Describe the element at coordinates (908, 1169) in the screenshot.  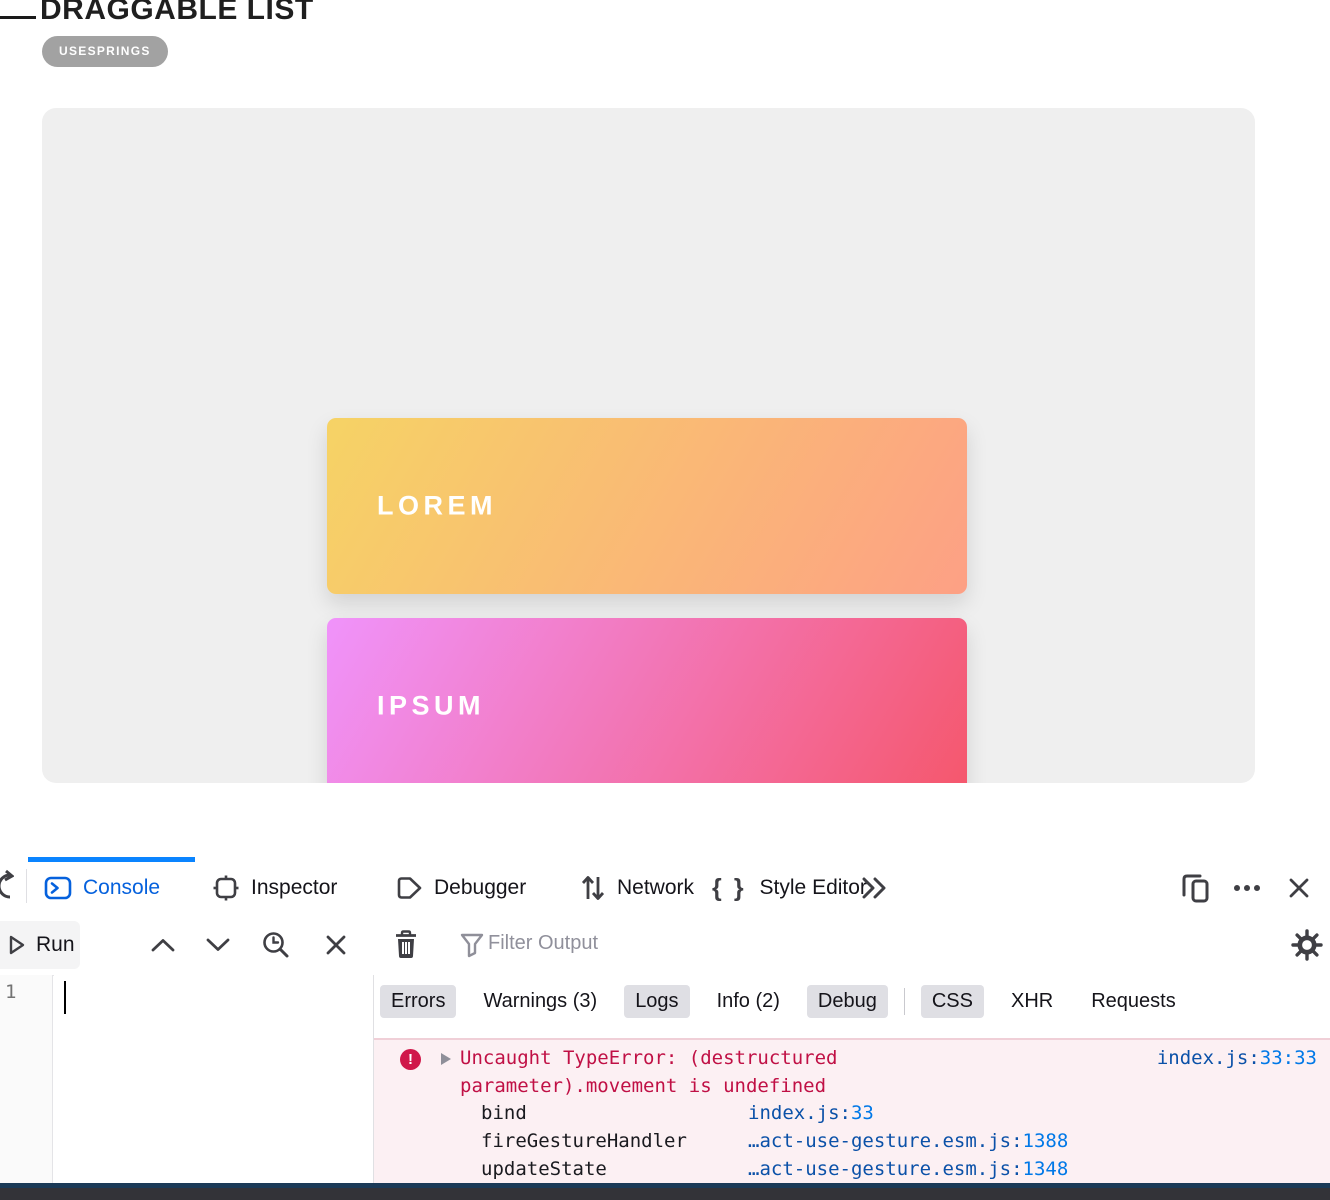
I see `frame-location-link: …act-use-gesture.esm.js:1348` at that location.